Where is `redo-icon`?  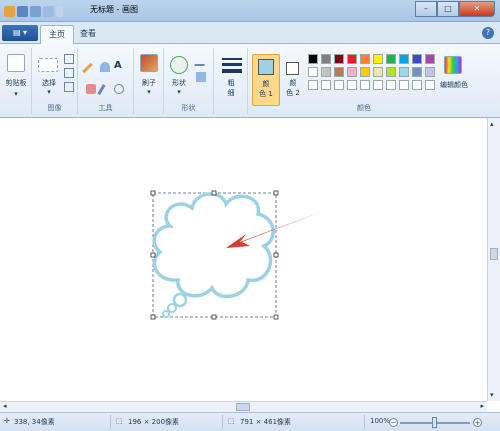 redo-icon is located at coordinates (48, 11).